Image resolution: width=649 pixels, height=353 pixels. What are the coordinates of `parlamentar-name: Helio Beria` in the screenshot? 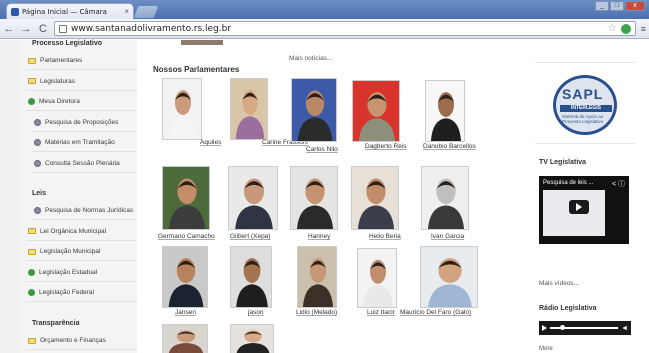 It's located at (385, 236).